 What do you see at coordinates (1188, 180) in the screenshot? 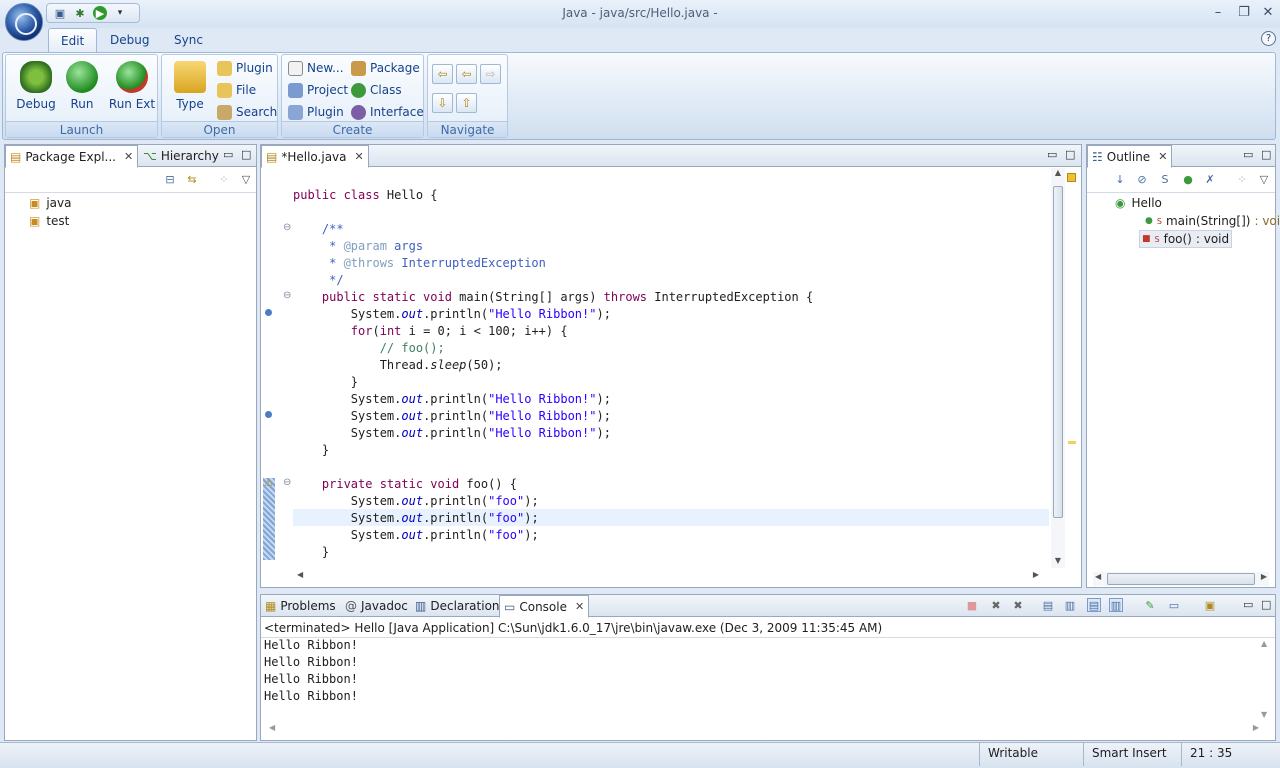
I see `hide-nonpublic-icon: ●` at bounding box center [1188, 180].